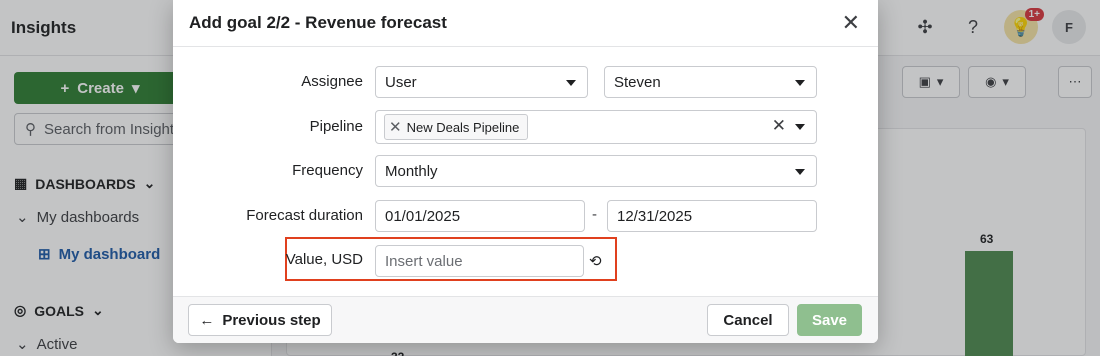  I want to click on assignee-name-select: Steven, so click(710, 82).